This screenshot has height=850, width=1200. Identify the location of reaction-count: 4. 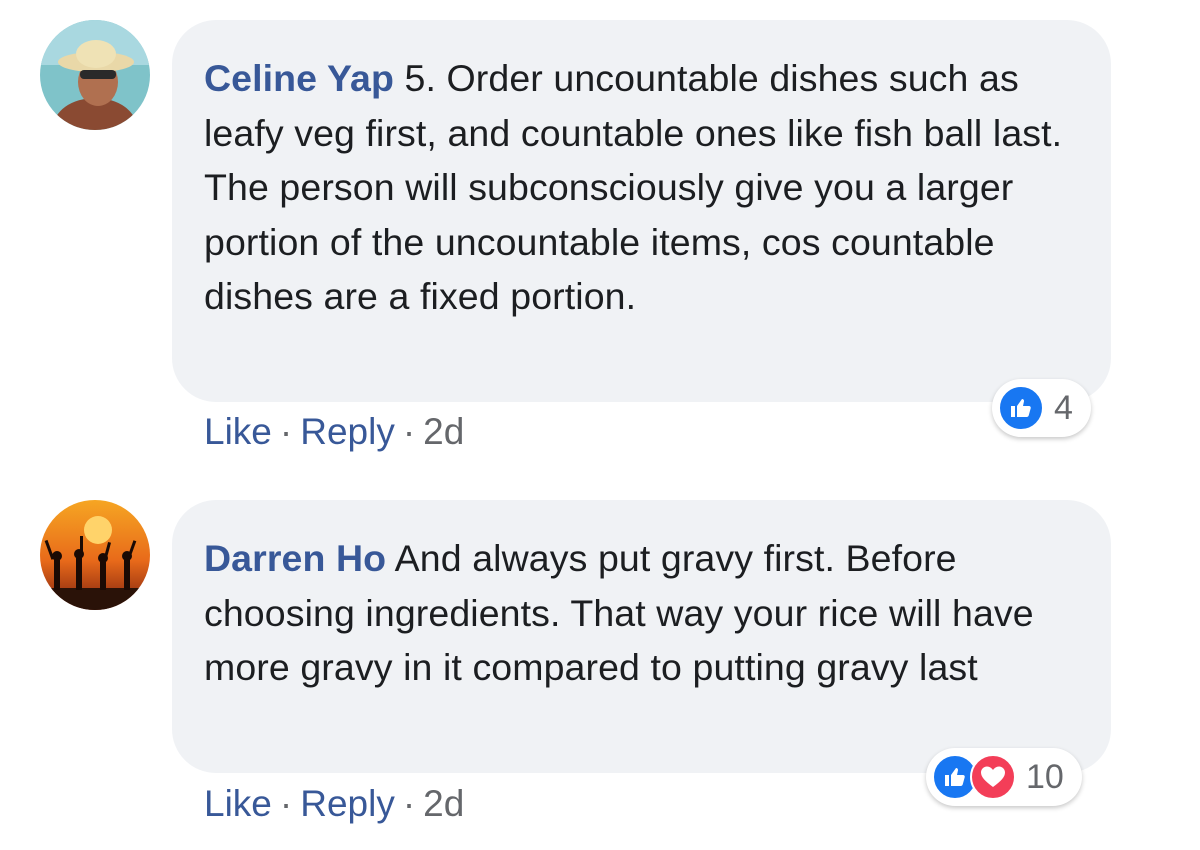
(1063, 407).